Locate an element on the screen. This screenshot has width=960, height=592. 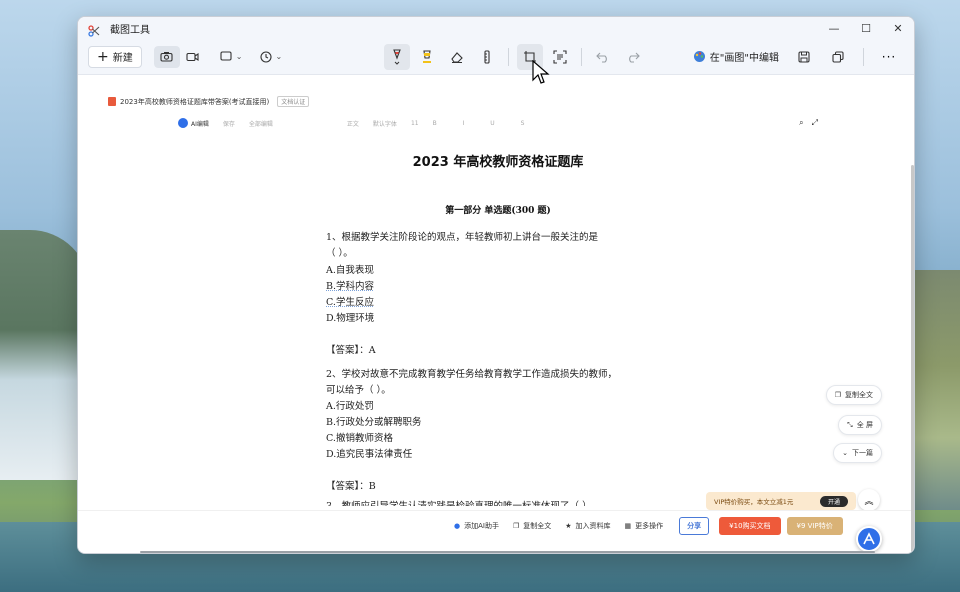
pen-icon is located at coordinates (397, 56).